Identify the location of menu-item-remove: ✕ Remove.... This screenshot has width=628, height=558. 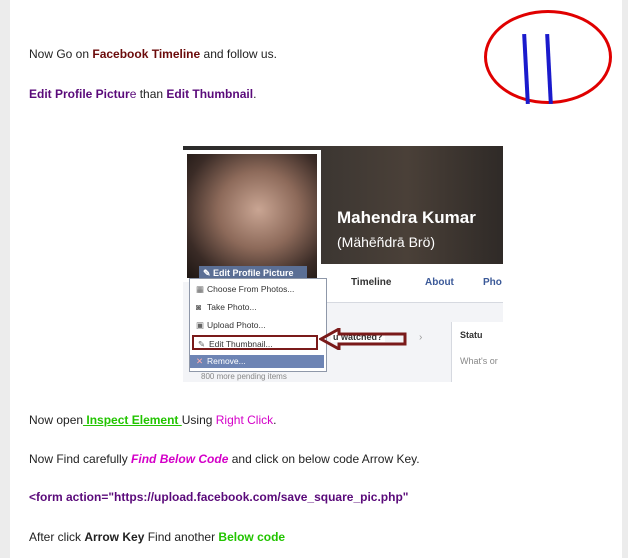
(257, 361).